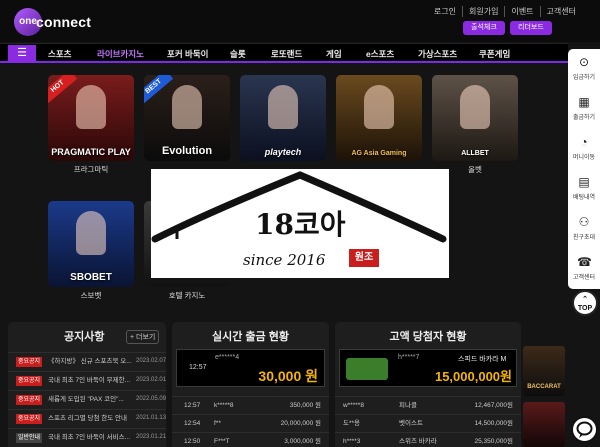  What do you see at coordinates (584, 262) in the screenshot?
I see `support-icon: ☎` at bounding box center [584, 262].